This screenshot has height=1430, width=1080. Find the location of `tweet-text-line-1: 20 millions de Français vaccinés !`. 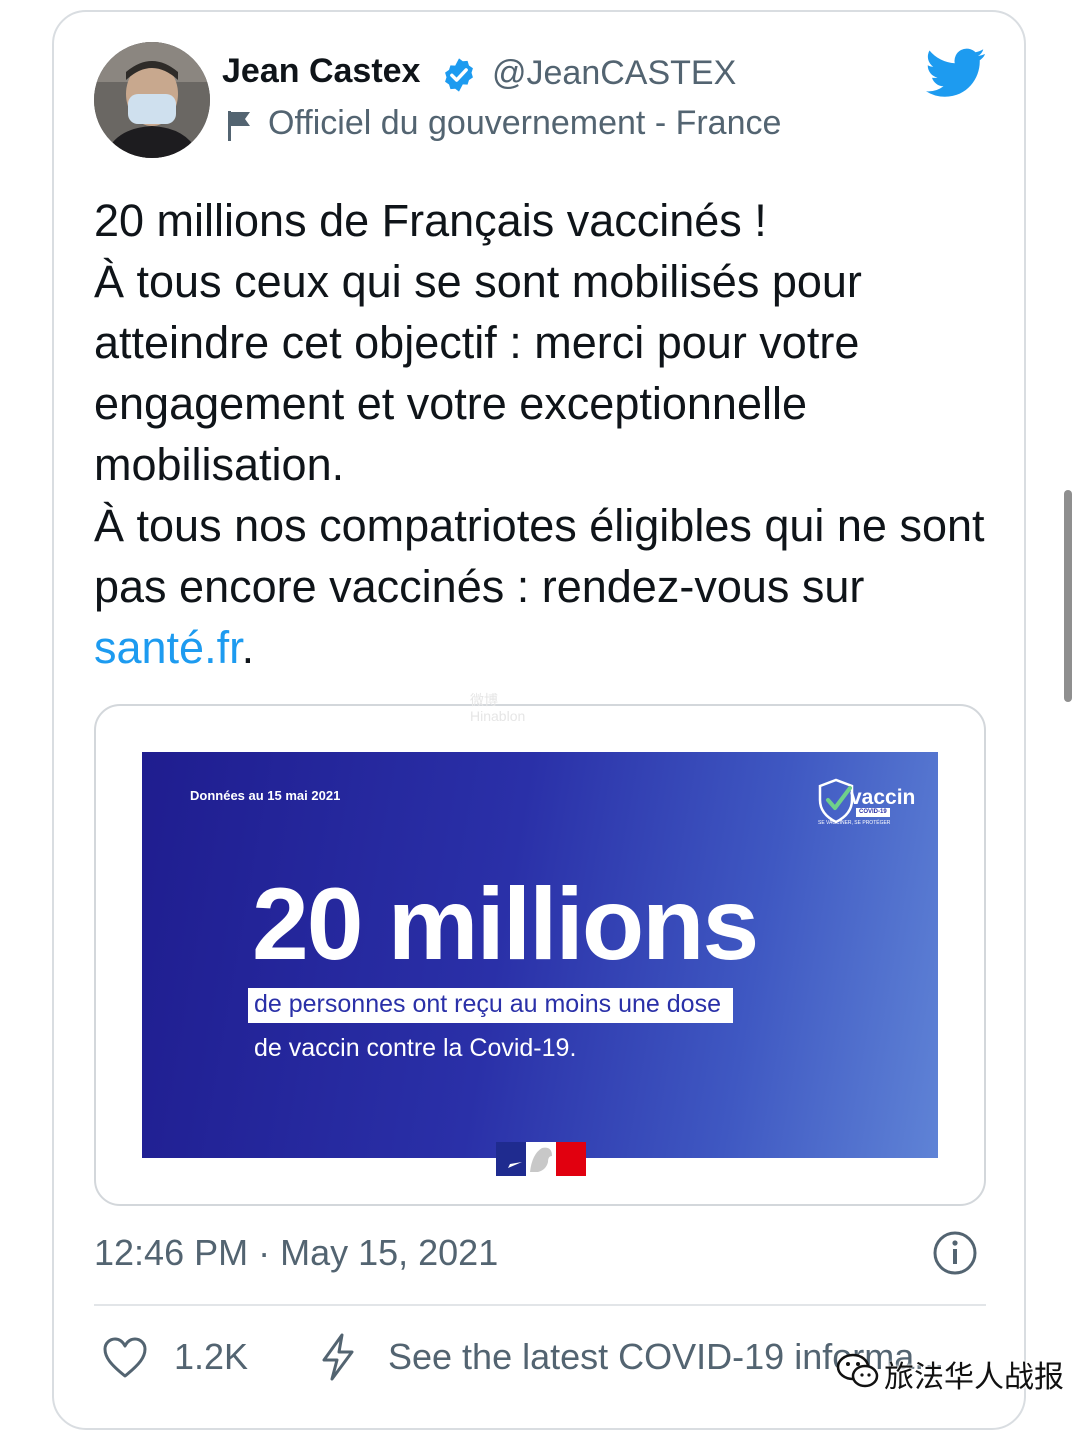

tweet-text-line-1: 20 millions de Français vaccinés ! is located at coordinates (430, 220).